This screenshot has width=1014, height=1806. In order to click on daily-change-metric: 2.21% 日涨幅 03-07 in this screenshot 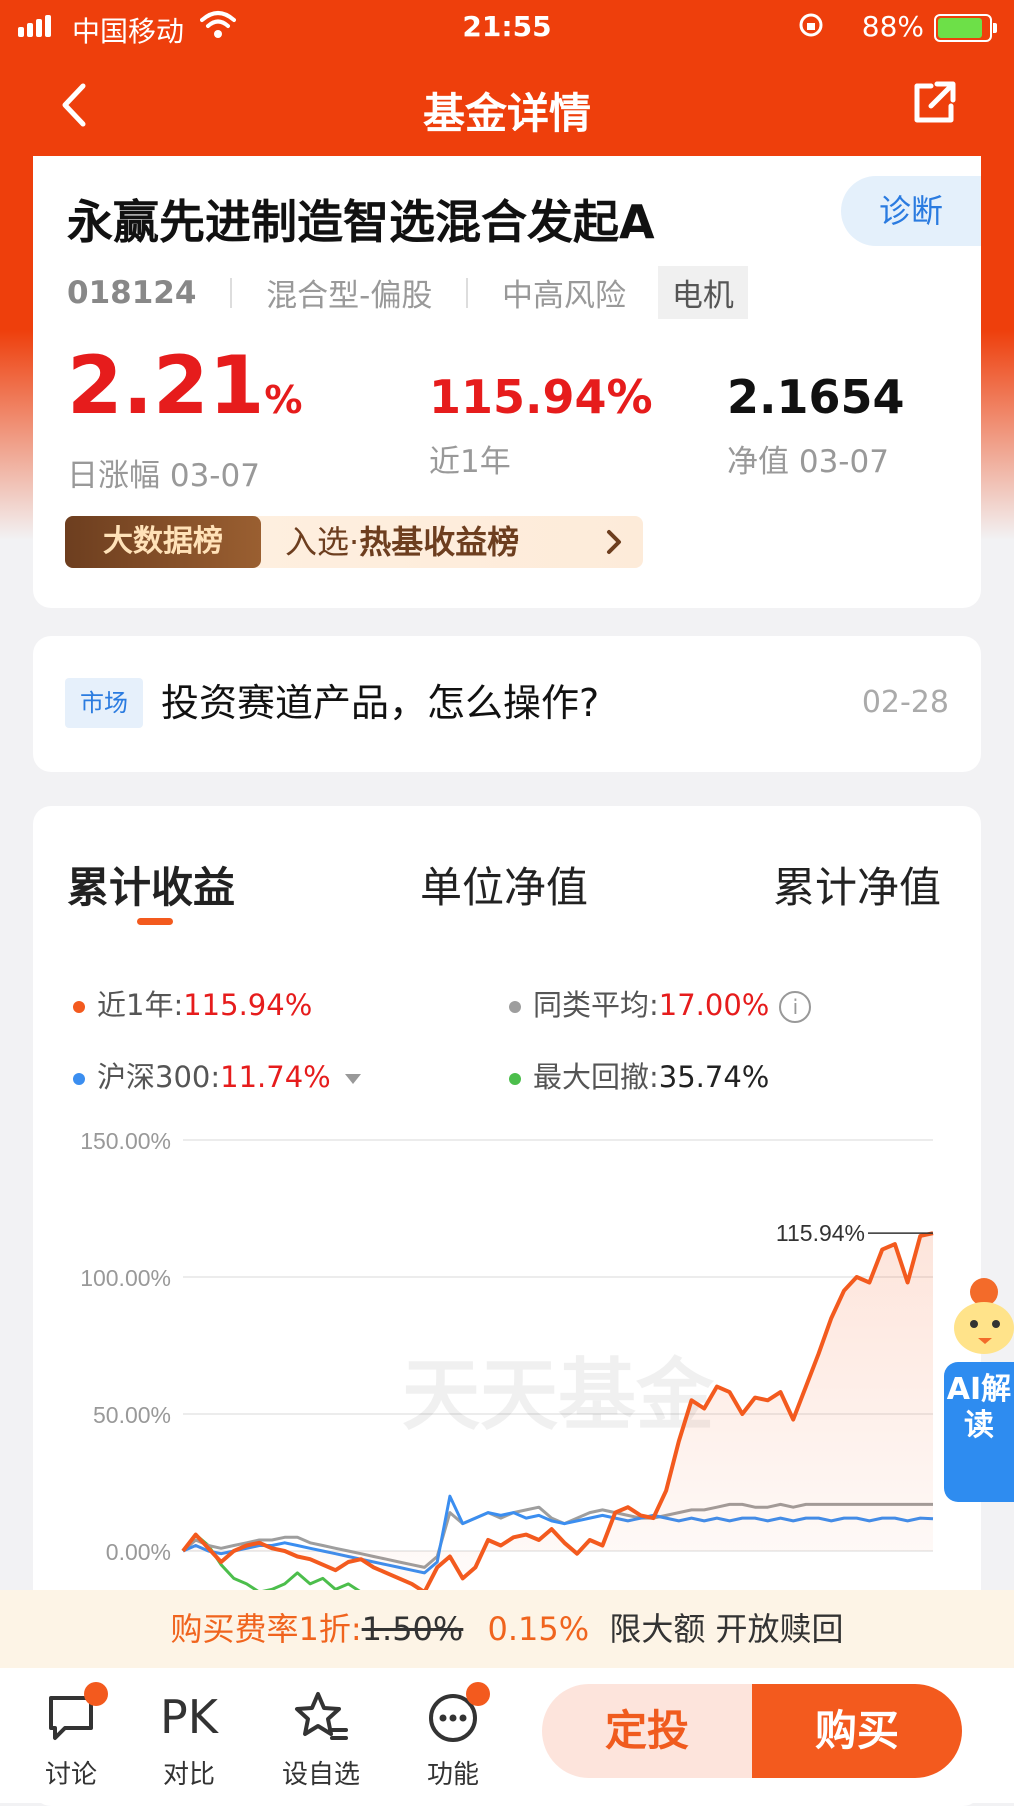, I will do `click(184, 420)`.